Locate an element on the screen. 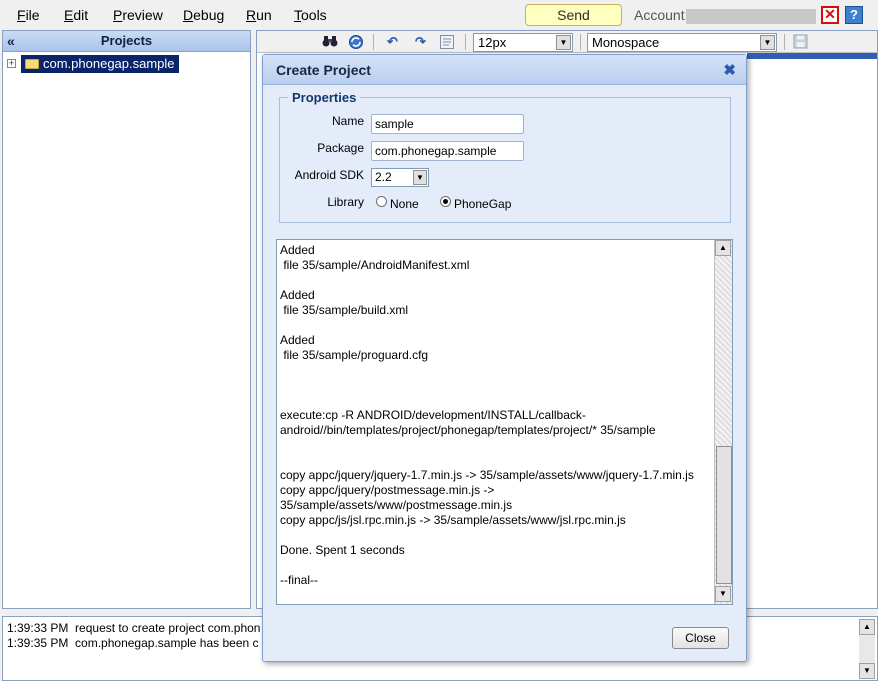 The width and height of the screenshot is (878, 681). log-time: 1:39:33 PM is located at coordinates (38, 628).